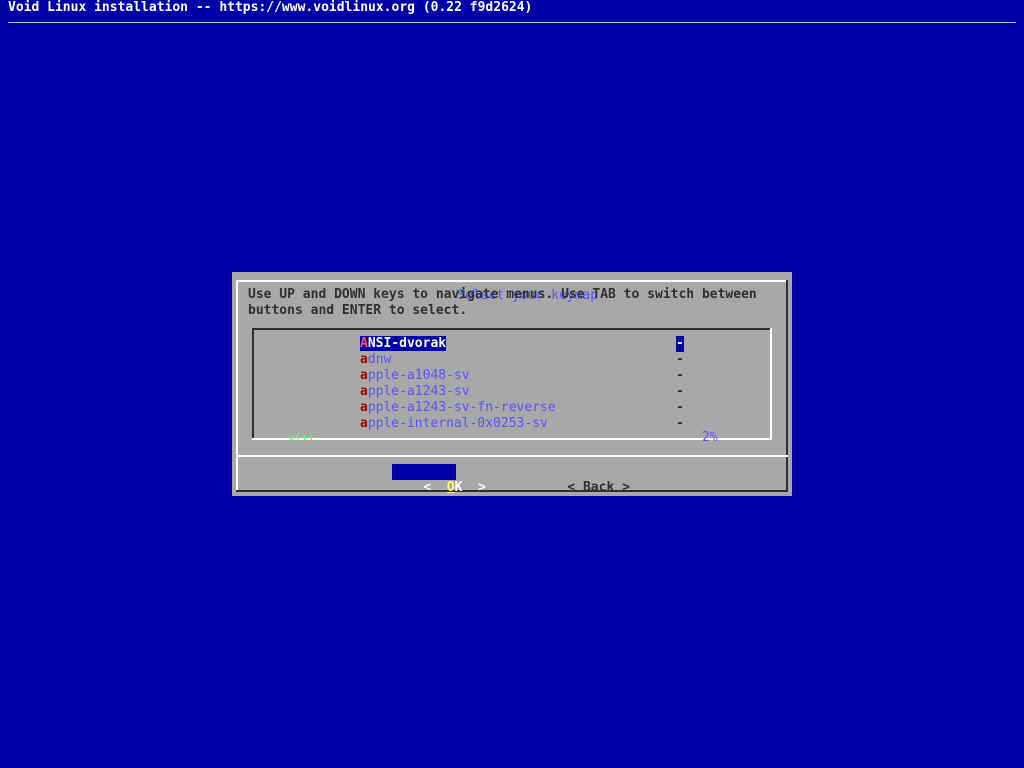  I want to click on ok-button-hotkey: O, so click(450, 487).